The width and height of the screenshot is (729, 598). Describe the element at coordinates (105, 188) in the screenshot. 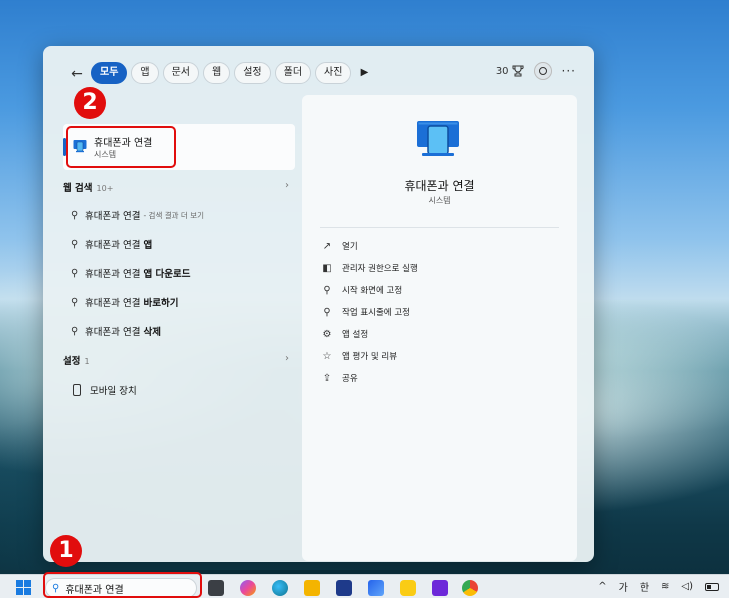

I see `web-search-count: 10+` at that location.